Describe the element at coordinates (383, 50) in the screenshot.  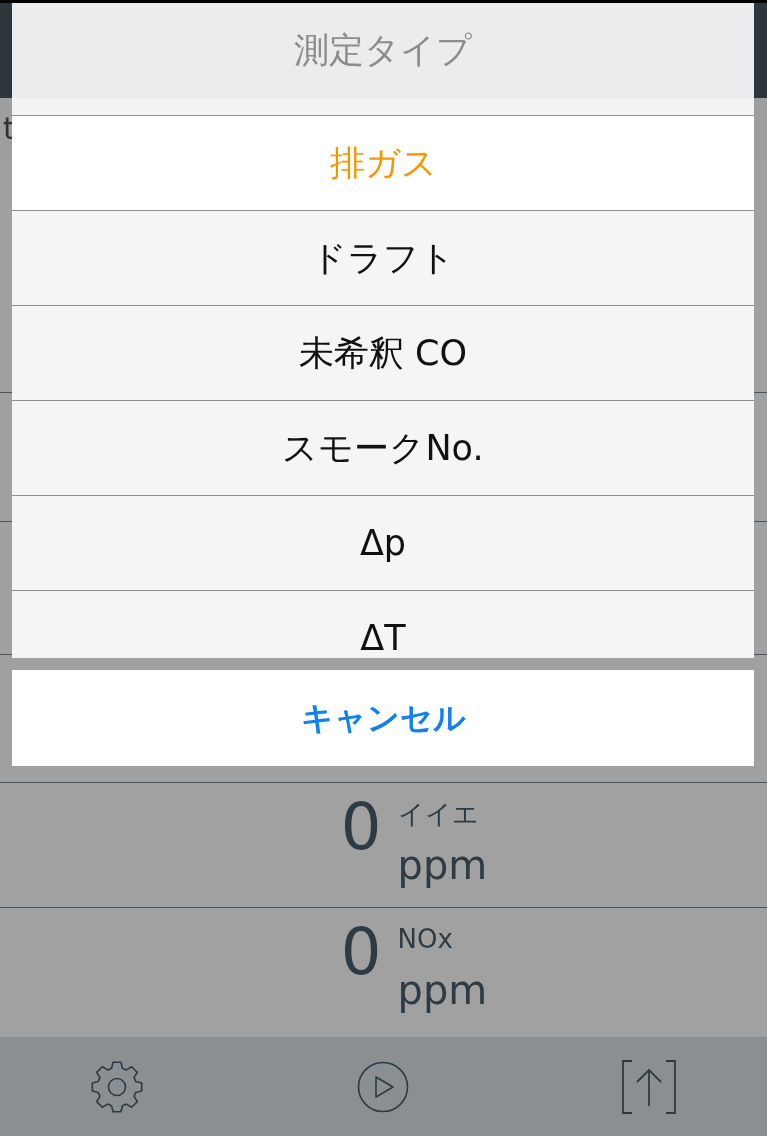
I see `sheet-title: 測定タイプ` at that location.